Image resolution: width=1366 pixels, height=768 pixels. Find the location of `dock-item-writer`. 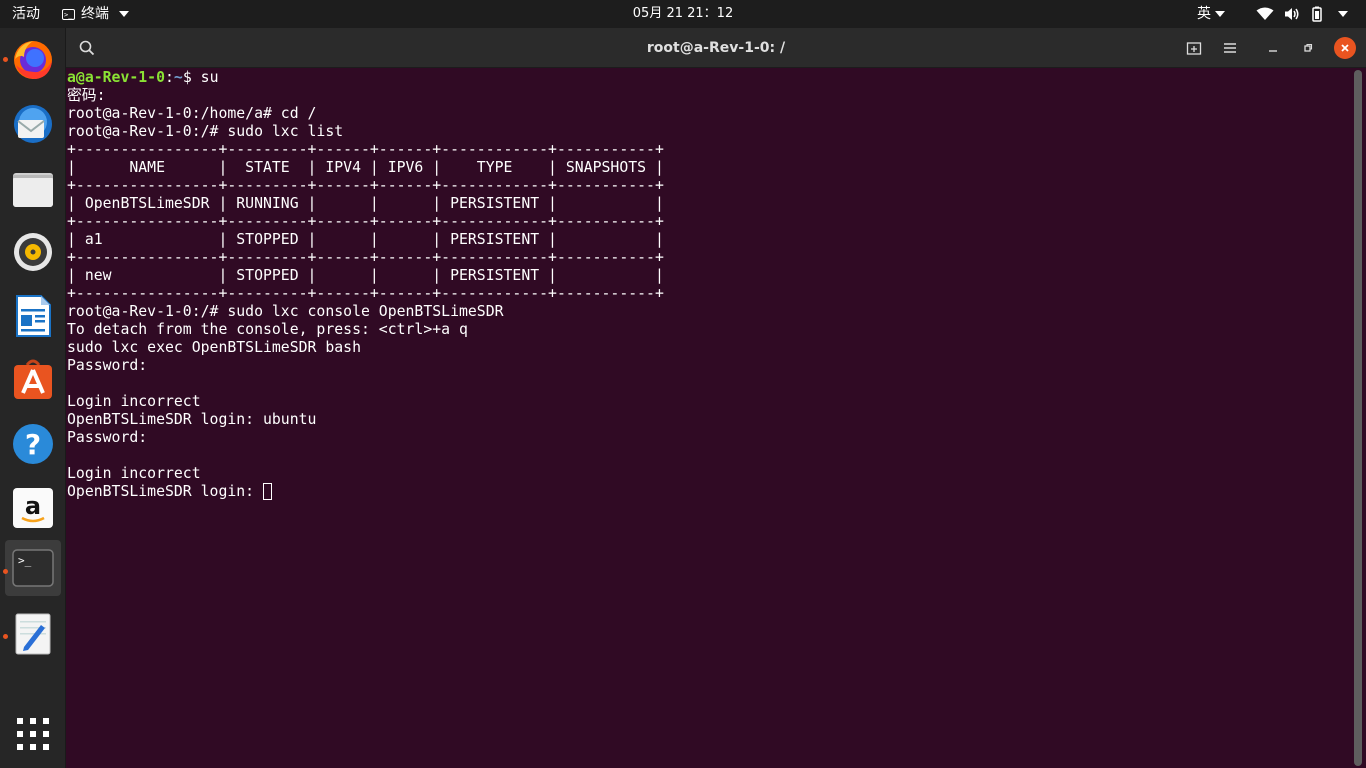

dock-item-writer is located at coordinates (33, 316).